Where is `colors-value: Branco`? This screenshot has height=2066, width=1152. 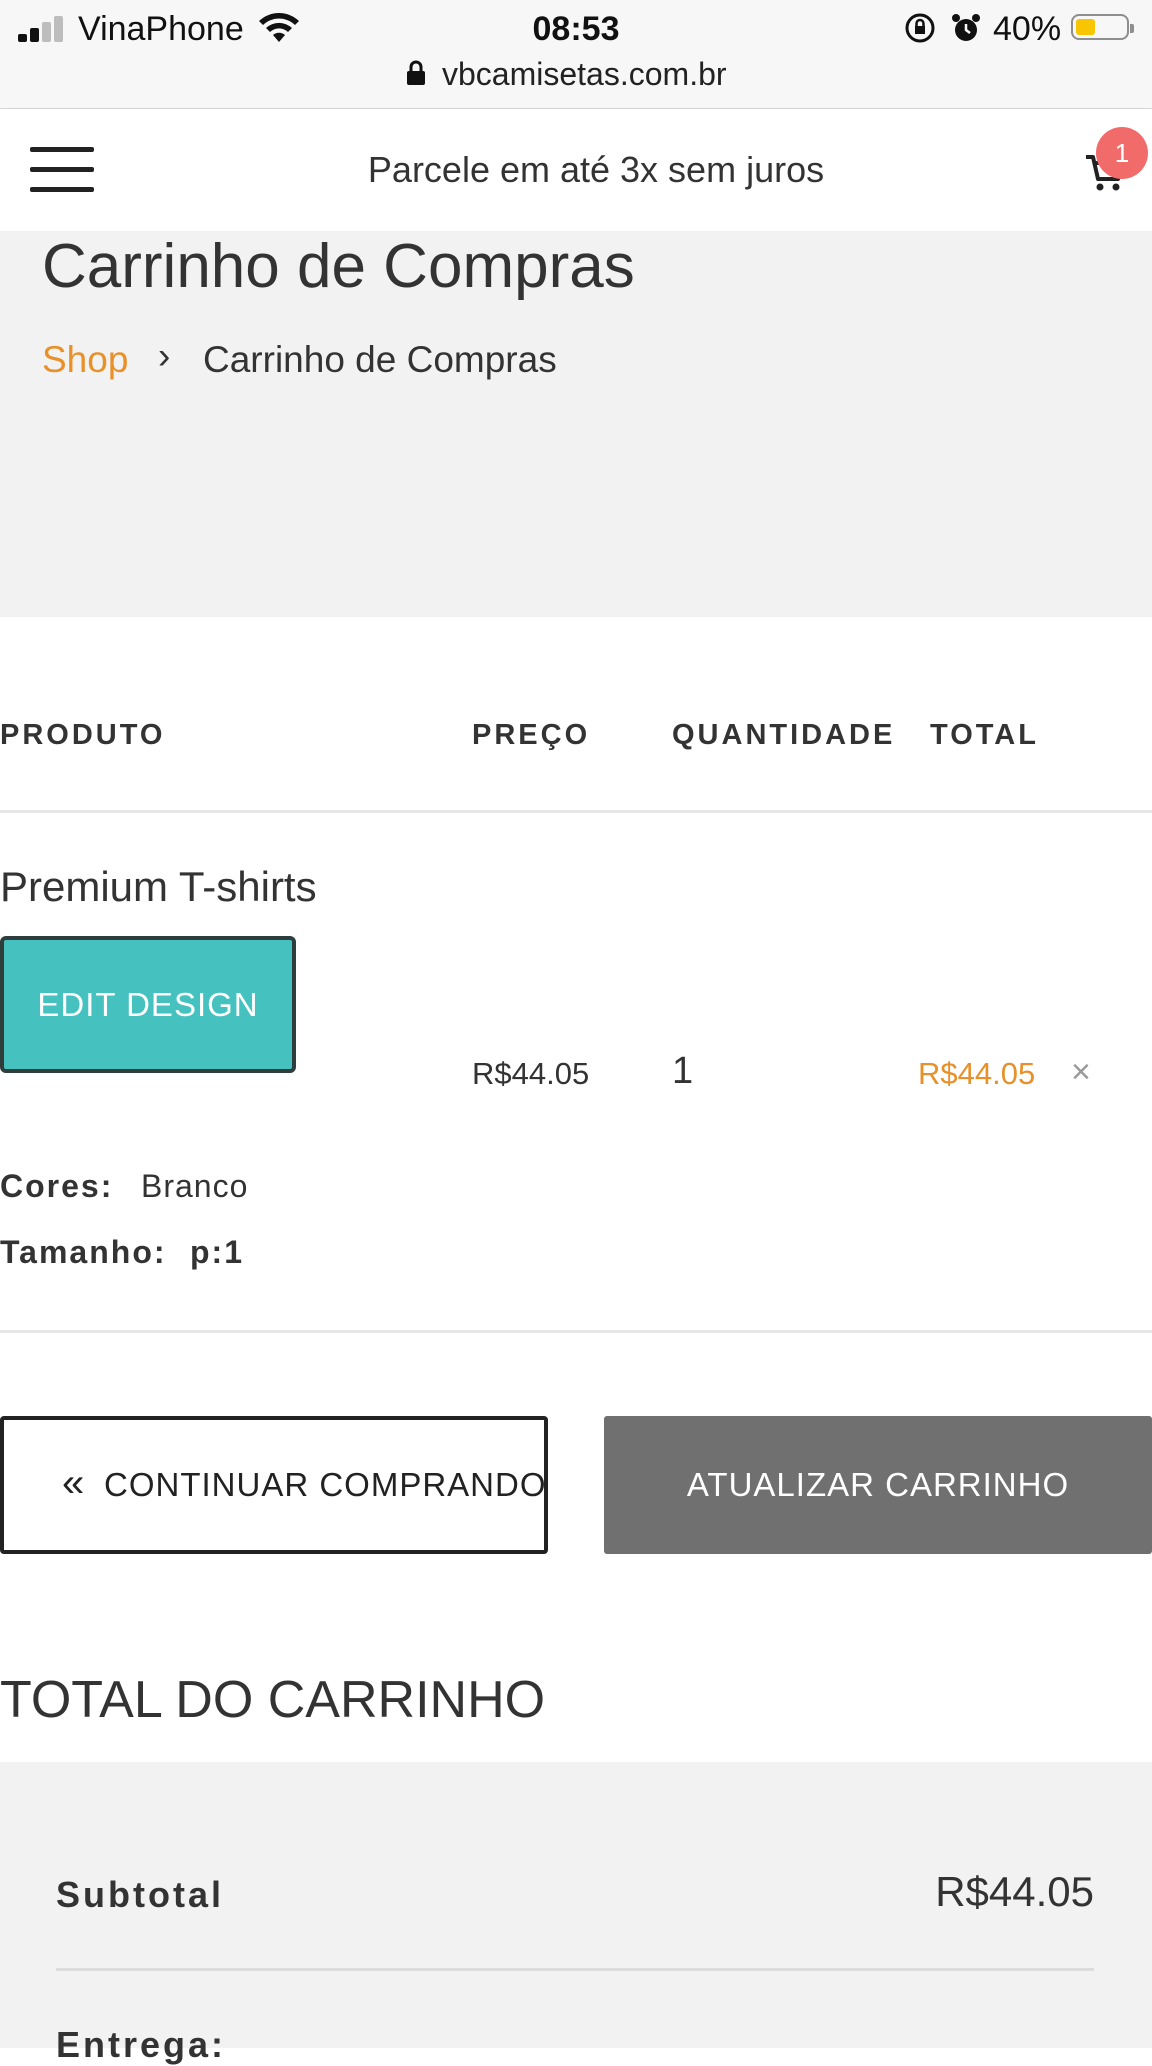 colors-value: Branco is located at coordinates (195, 1186).